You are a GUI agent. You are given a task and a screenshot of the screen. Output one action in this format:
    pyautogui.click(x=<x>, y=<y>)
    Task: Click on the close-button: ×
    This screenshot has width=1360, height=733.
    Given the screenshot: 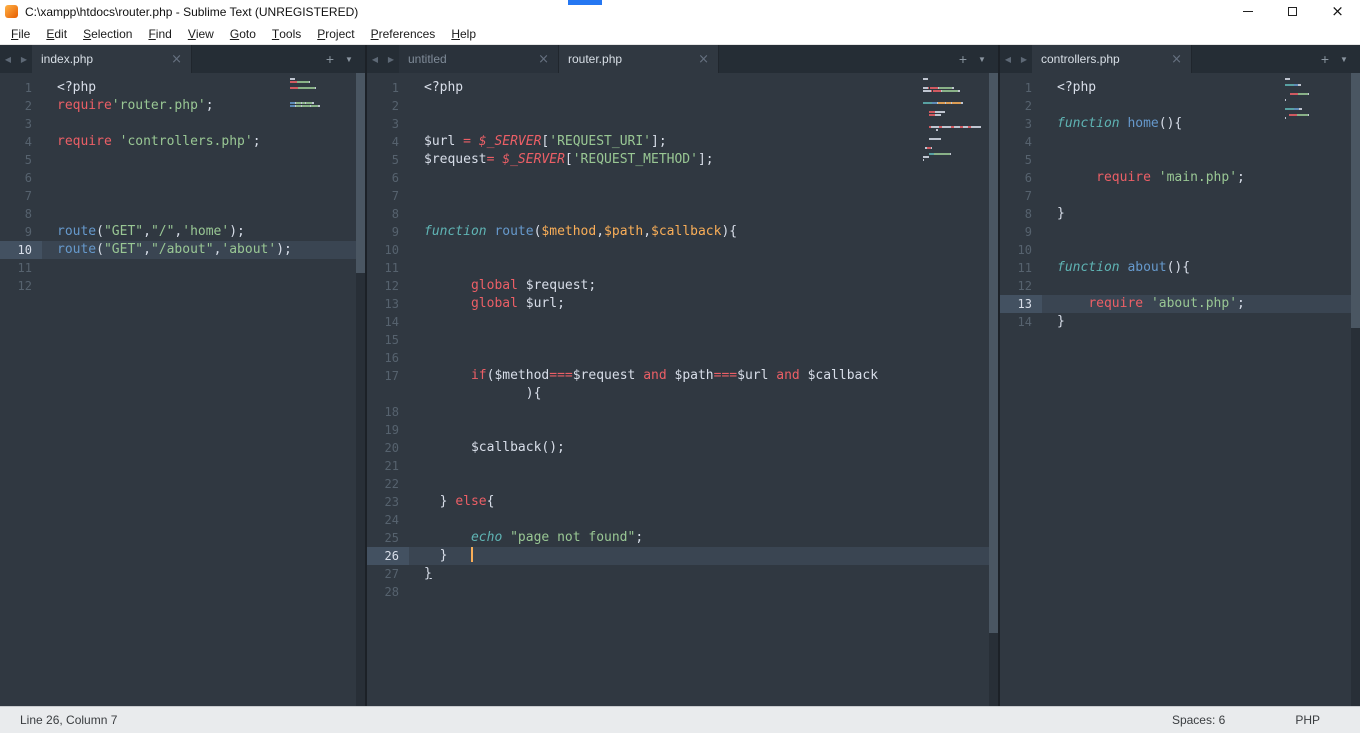 What is the action you would take?
    pyautogui.click(x=1337, y=11)
    